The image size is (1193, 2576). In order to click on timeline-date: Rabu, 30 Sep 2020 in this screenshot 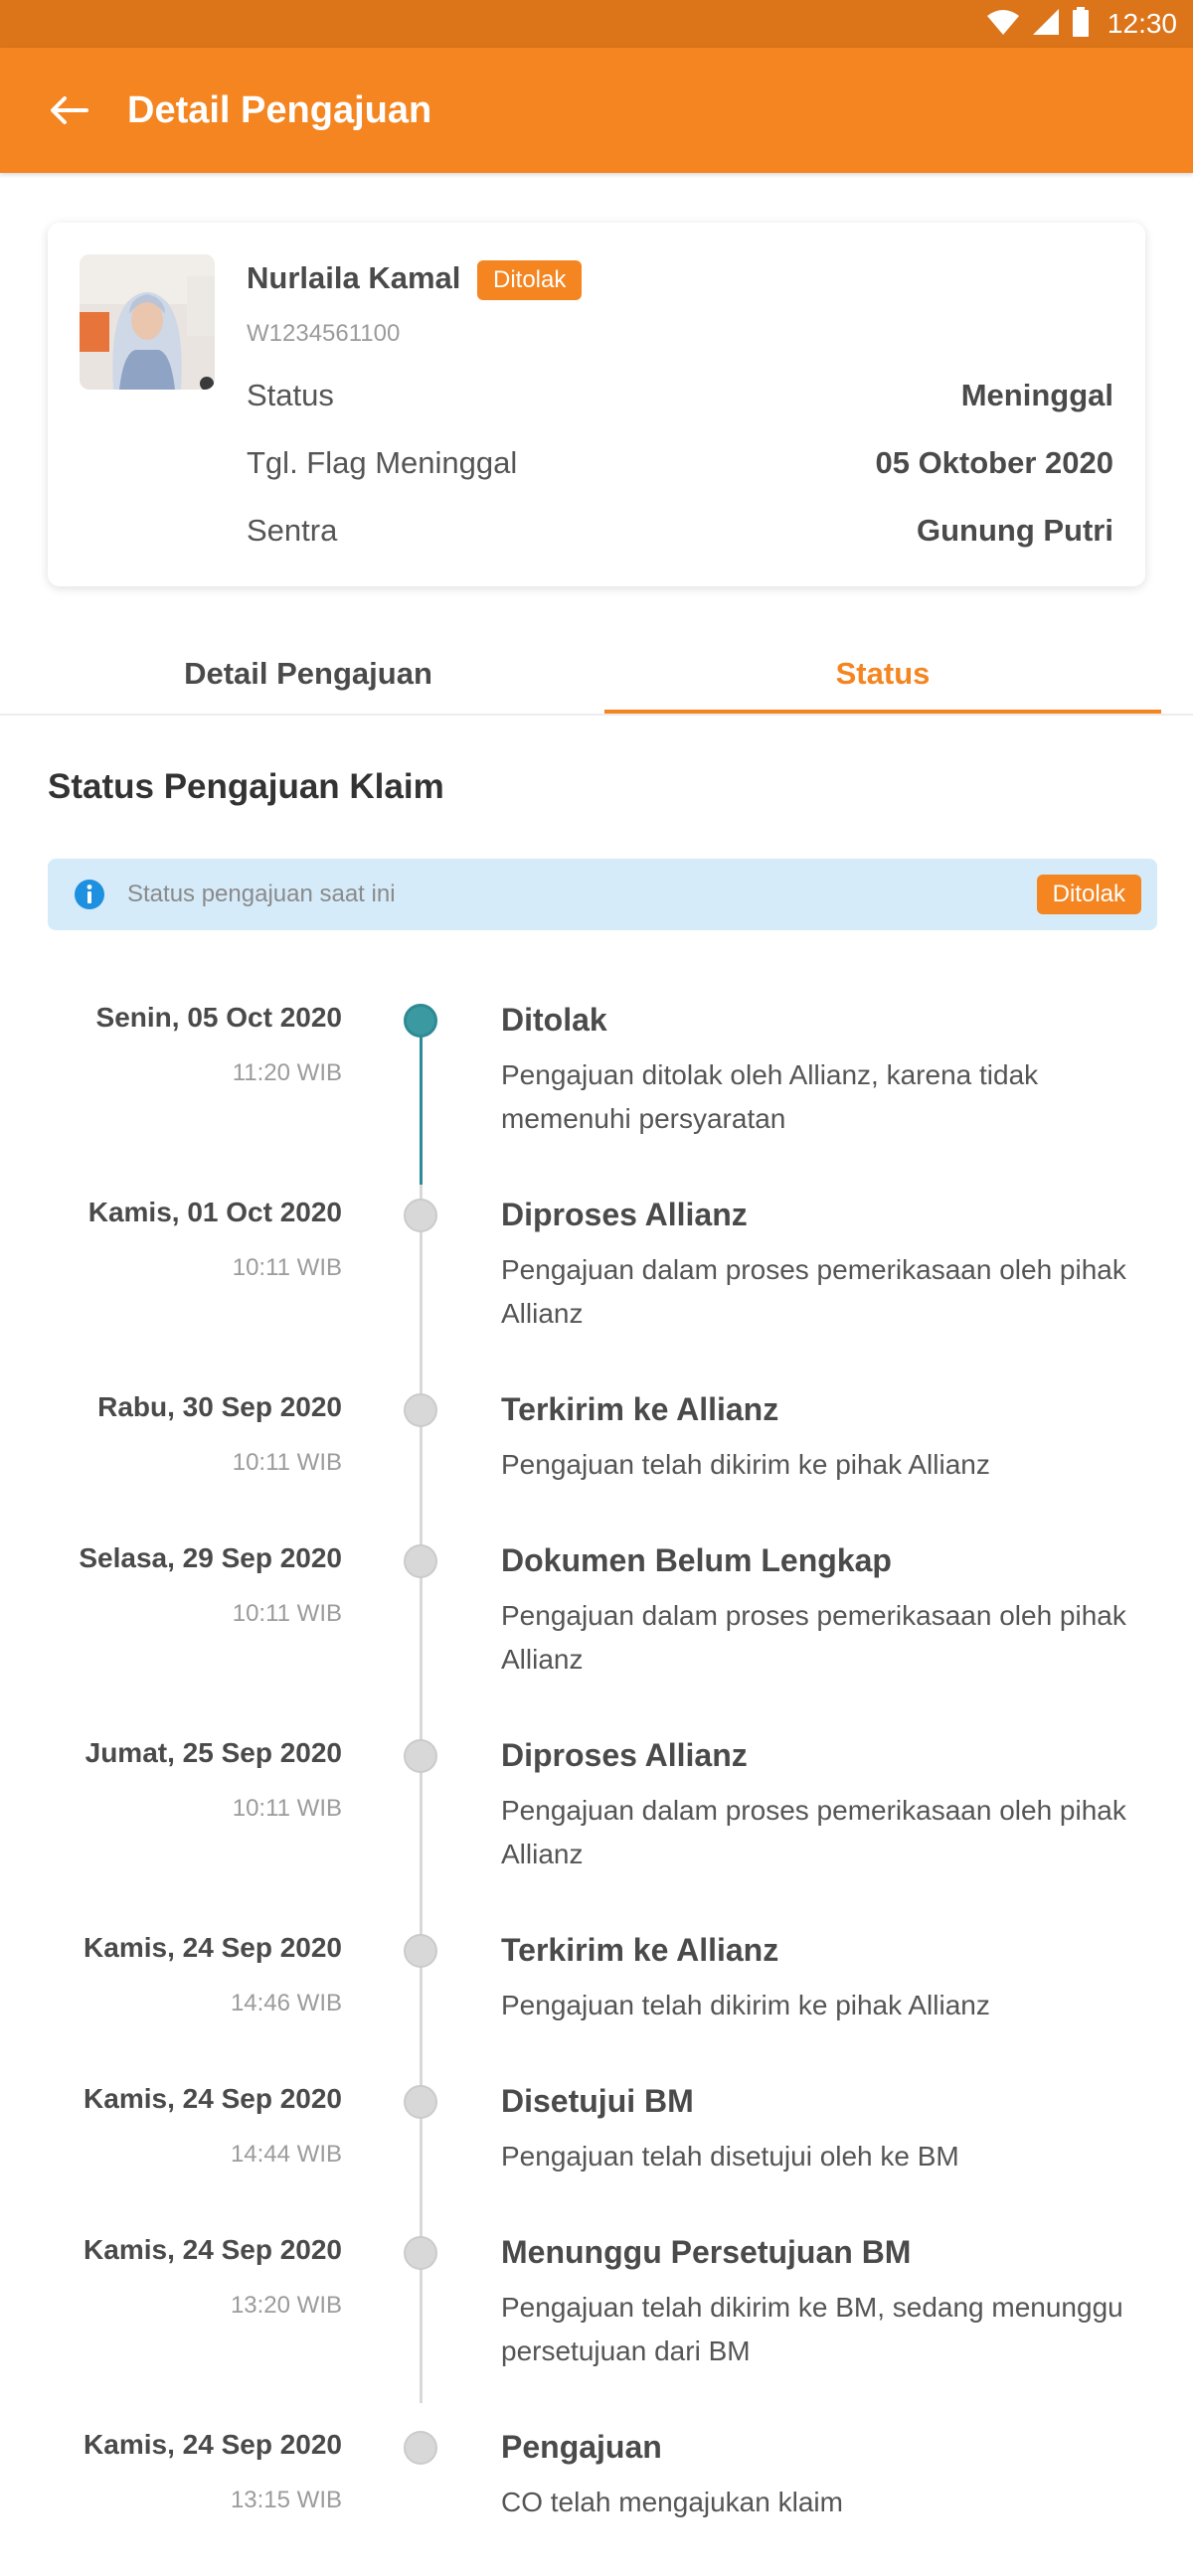, I will do `click(219, 1406)`.